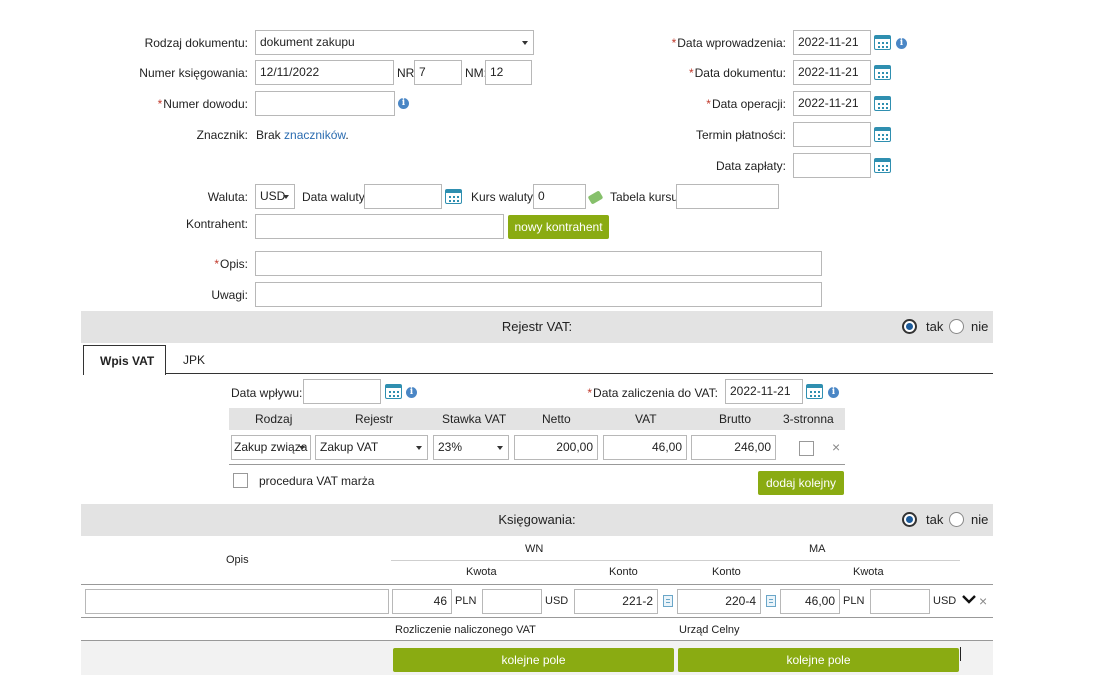  I want to click on proof-number-input, so click(325, 103).